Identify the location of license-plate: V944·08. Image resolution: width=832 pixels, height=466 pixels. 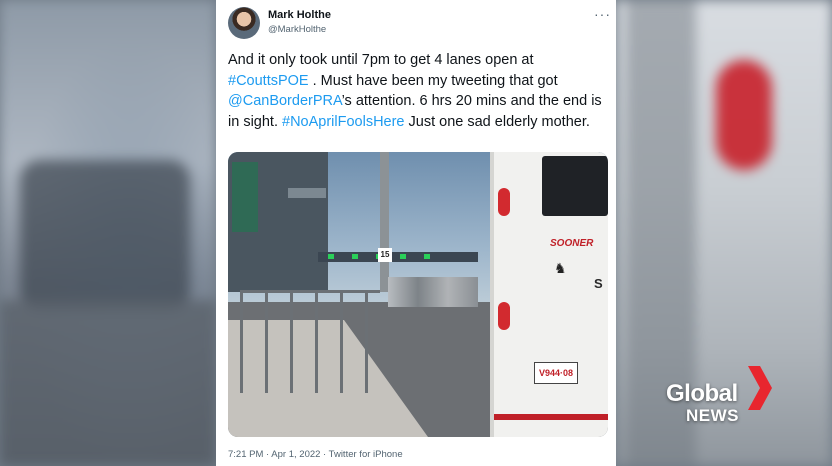
(556, 373).